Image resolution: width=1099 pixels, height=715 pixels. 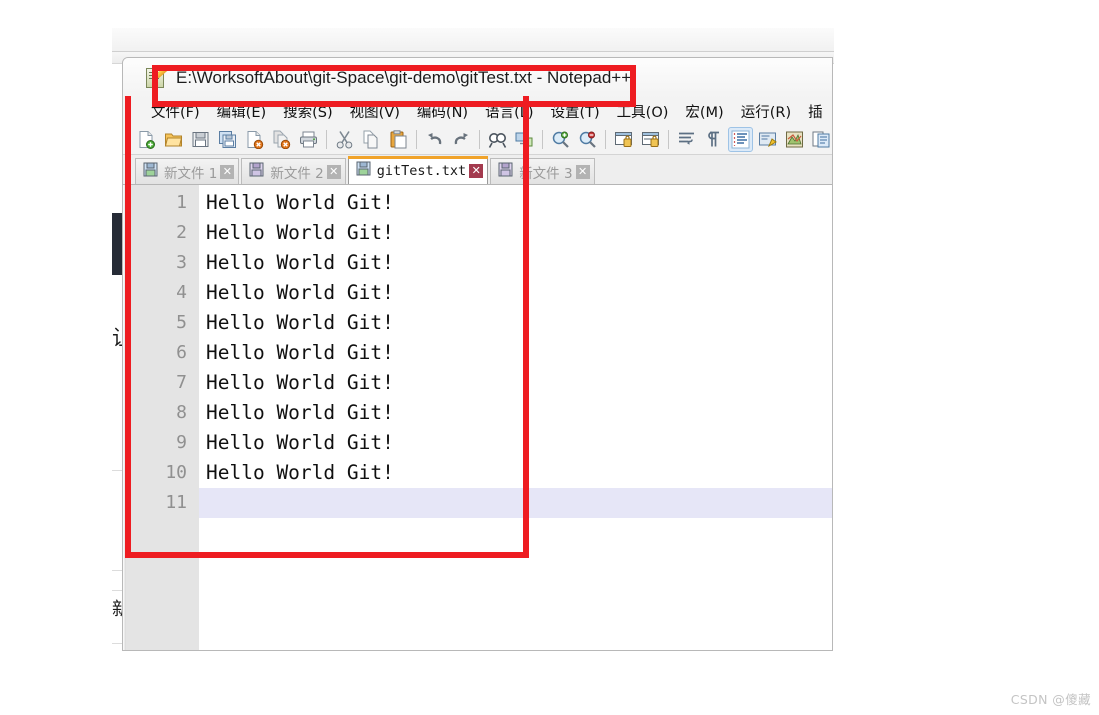 What do you see at coordinates (242, 111) in the screenshot?
I see `menu-edit: 编辑(E)` at bounding box center [242, 111].